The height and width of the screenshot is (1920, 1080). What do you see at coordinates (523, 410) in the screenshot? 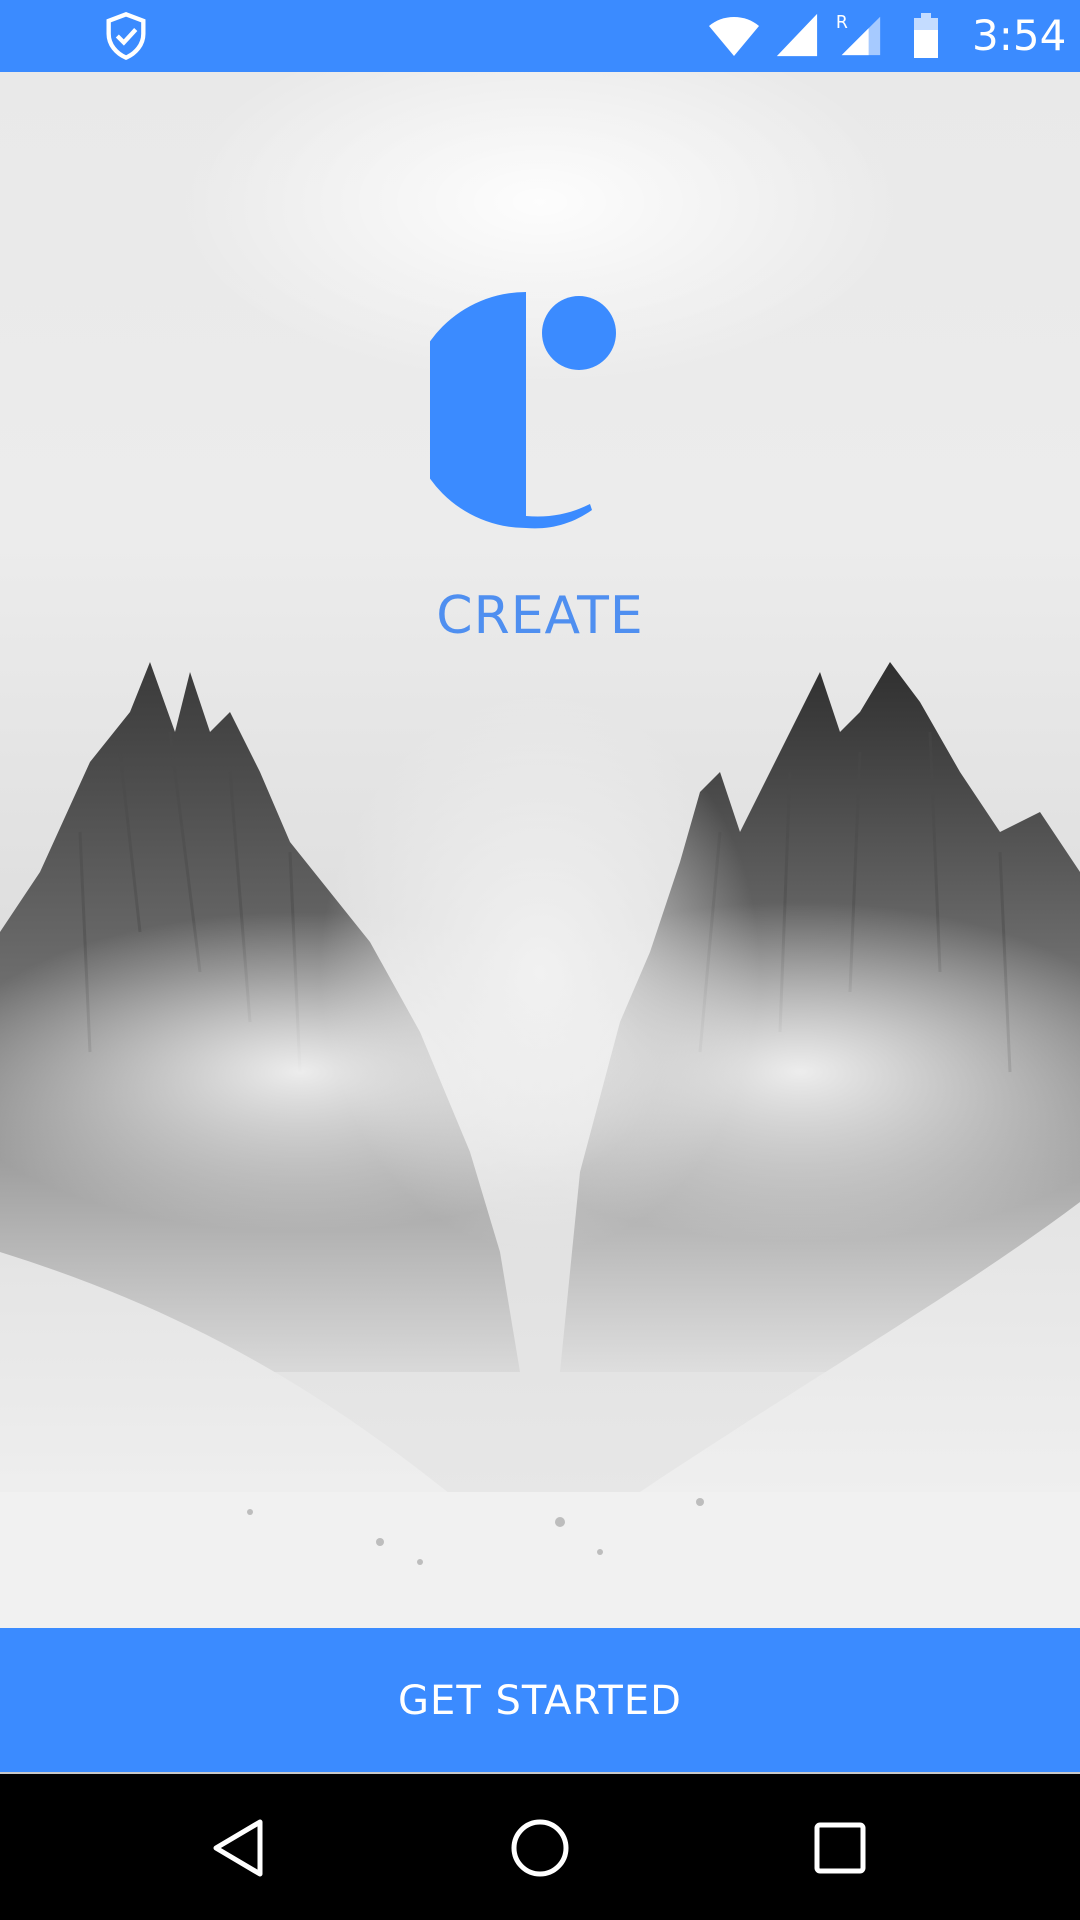
I see `create-logo-icon` at bounding box center [523, 410].